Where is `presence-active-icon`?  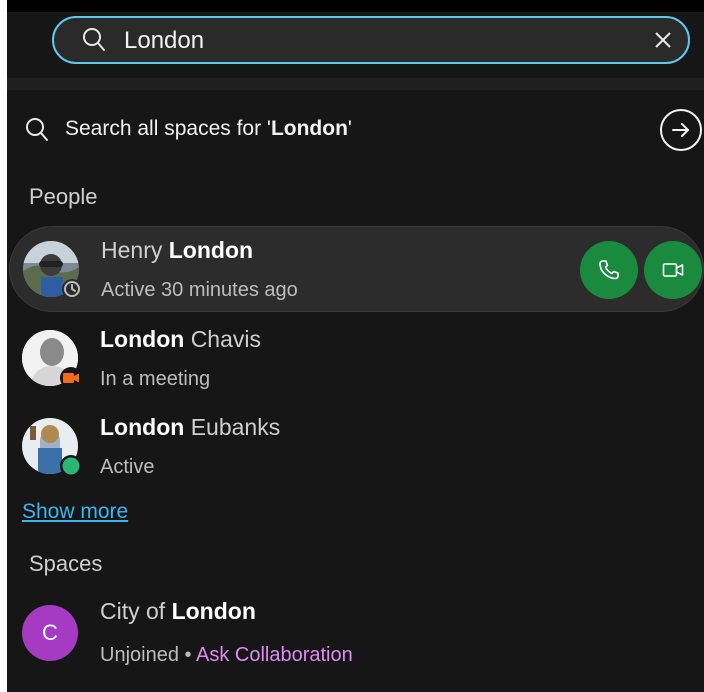 presence-active-icon is located at coordinates (71, 468).